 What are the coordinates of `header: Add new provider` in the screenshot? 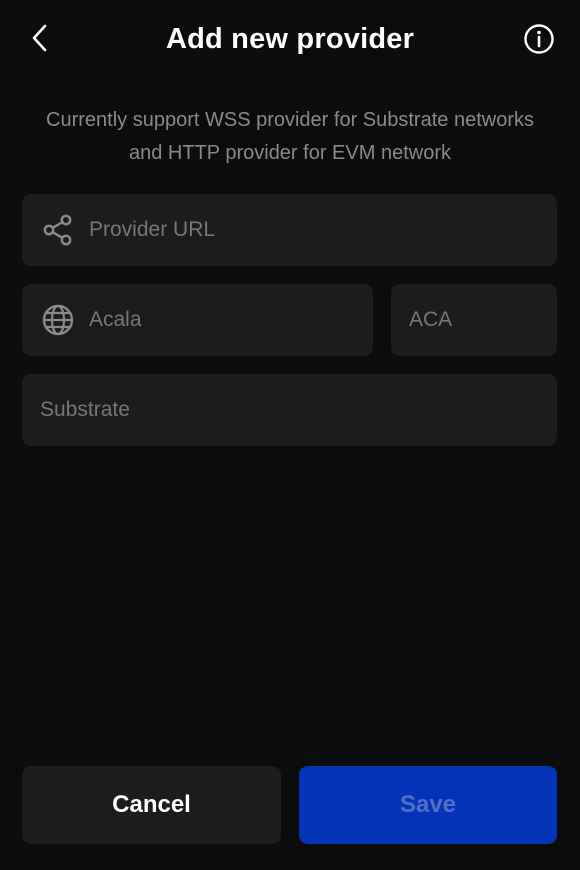 It's located at (290, 39).